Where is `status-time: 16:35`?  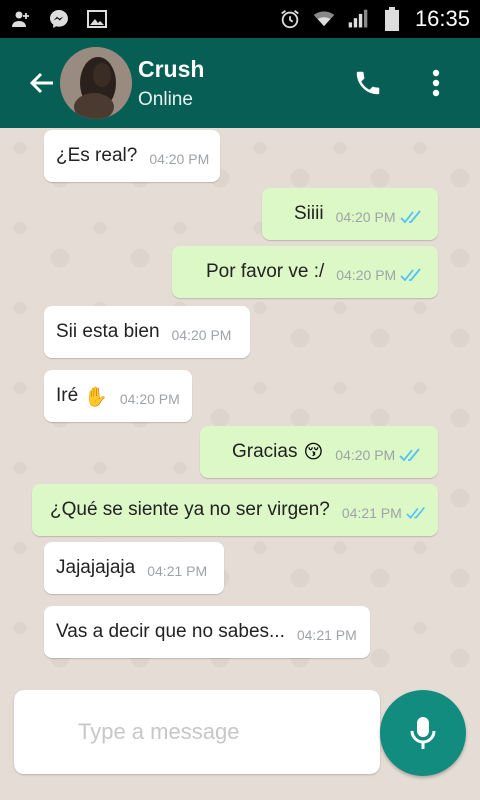
status-time: 16:35 is located at coordinates (442, 18).